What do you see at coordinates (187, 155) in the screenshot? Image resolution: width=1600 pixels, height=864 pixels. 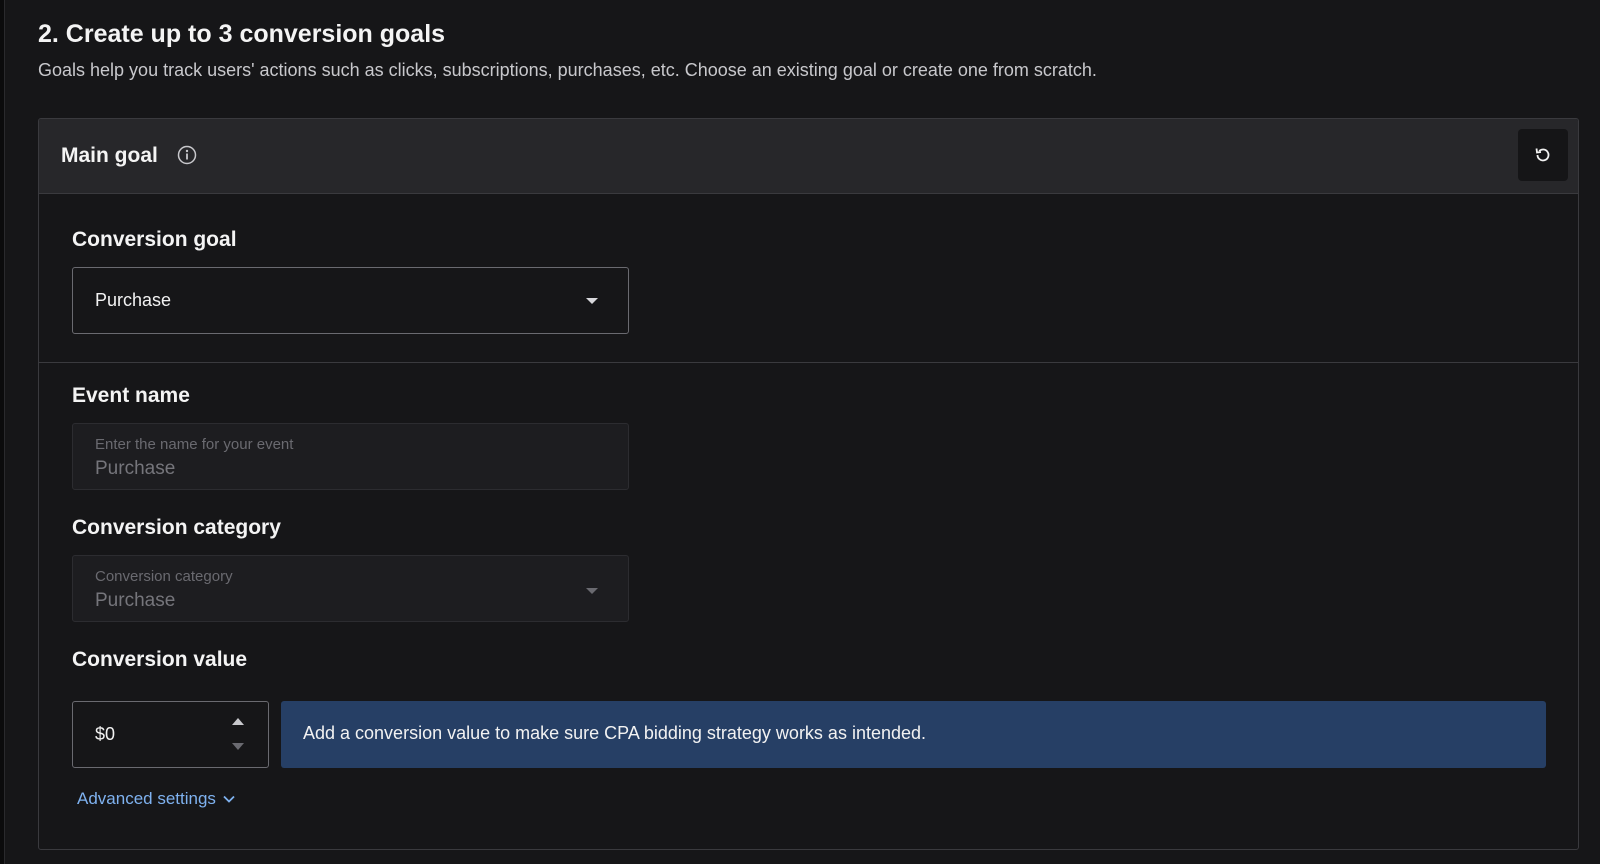 I see `info-circle-icon` at bounding box center [187, 155].